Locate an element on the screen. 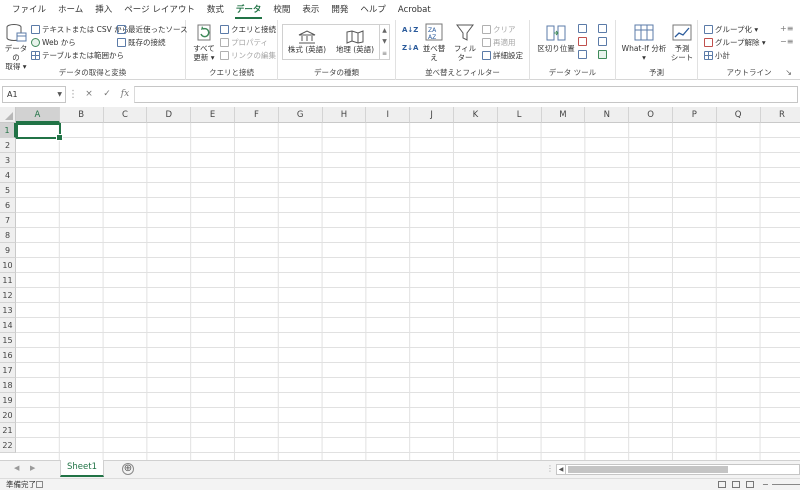 The image size is (800, 490). properties-button: プロパティ is located at coordinates (244, 42).